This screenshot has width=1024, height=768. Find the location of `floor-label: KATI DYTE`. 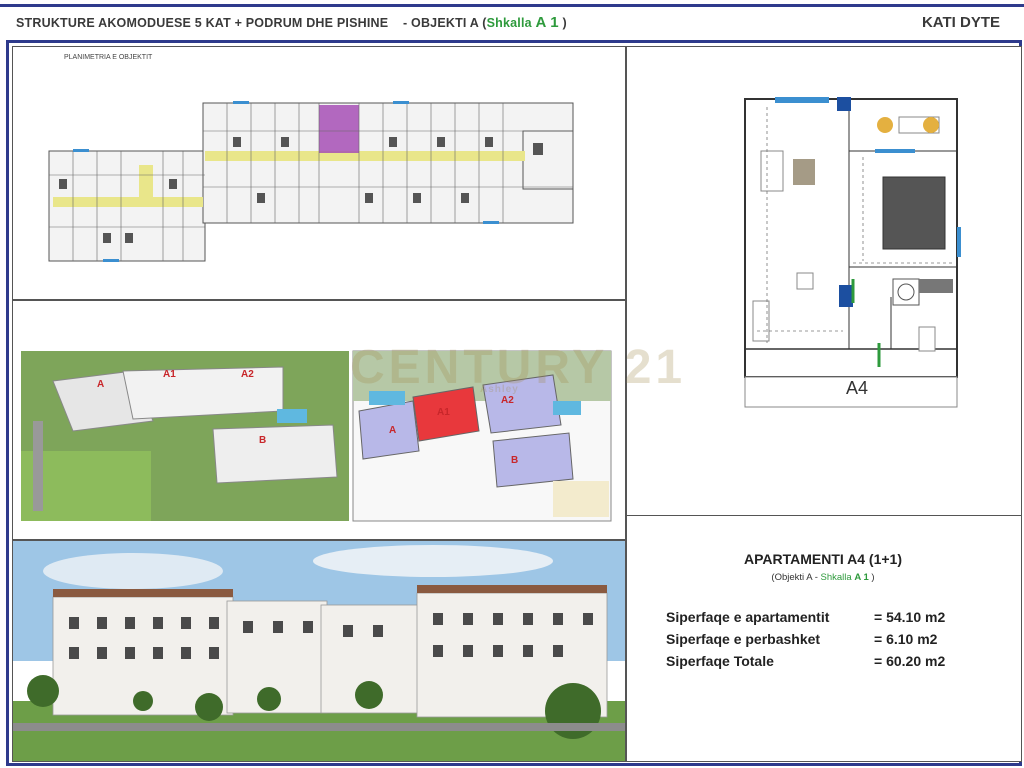

floor-label: KATI DYTE is located at coordinates (960, 22).